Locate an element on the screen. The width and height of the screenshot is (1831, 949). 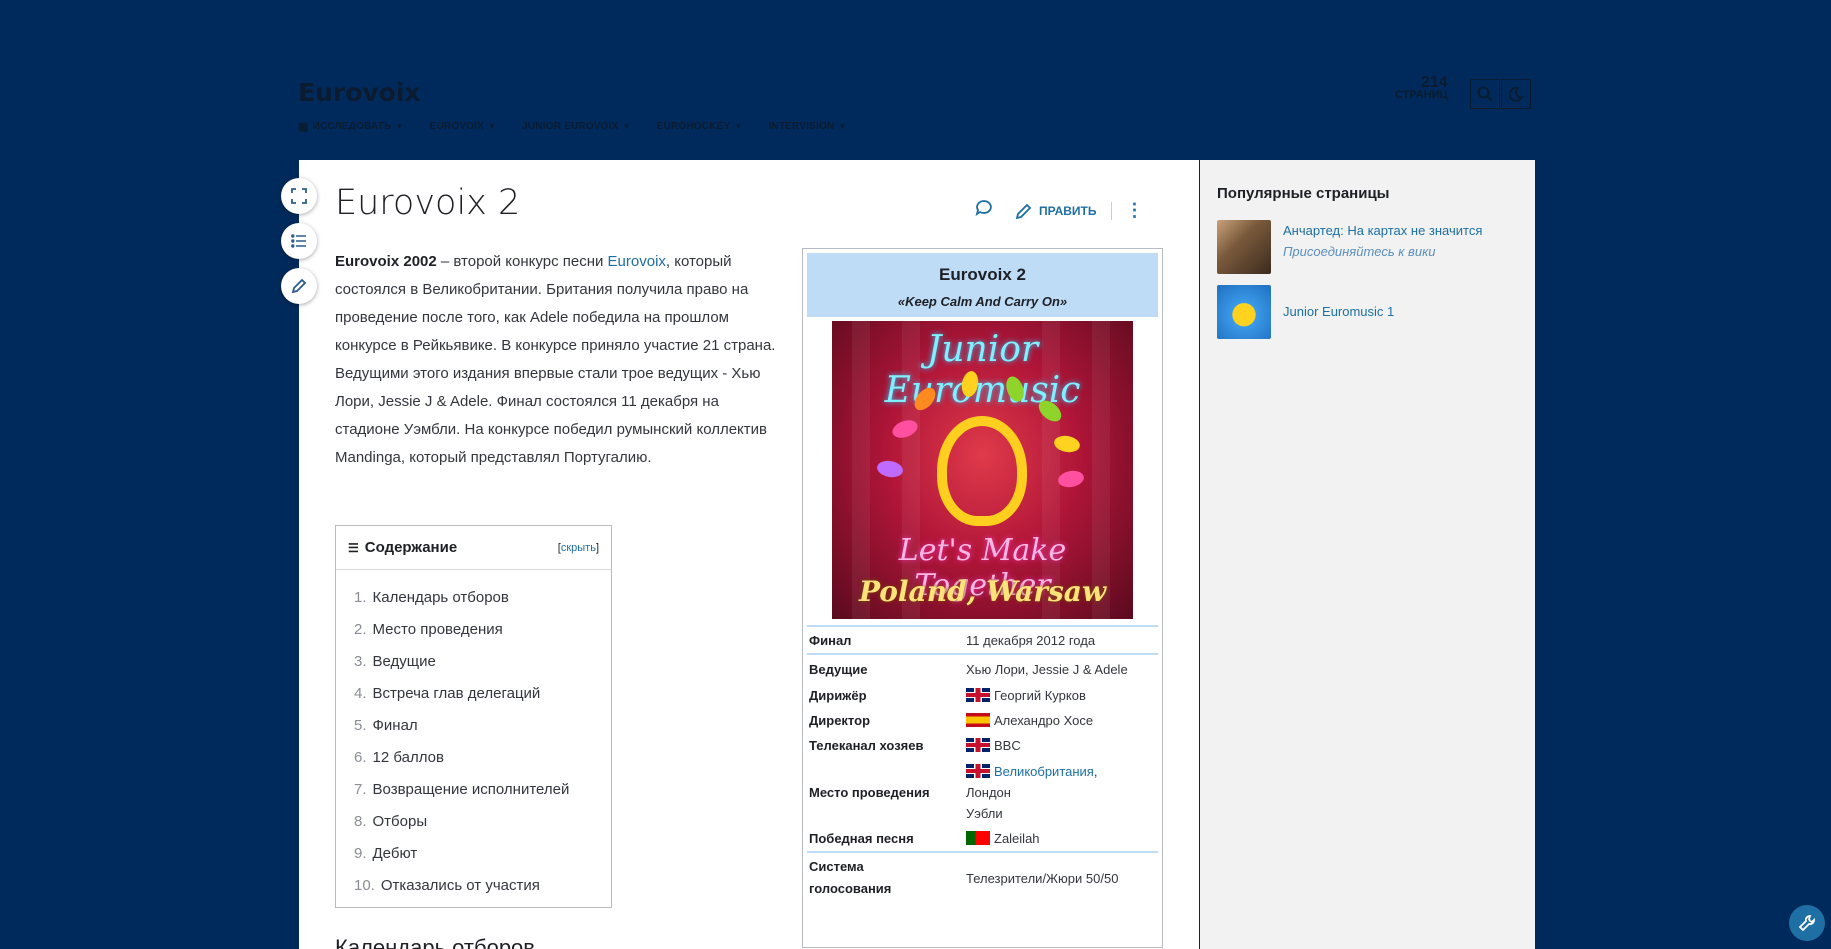
fullscreen-button is located at coordinates (299, 196).